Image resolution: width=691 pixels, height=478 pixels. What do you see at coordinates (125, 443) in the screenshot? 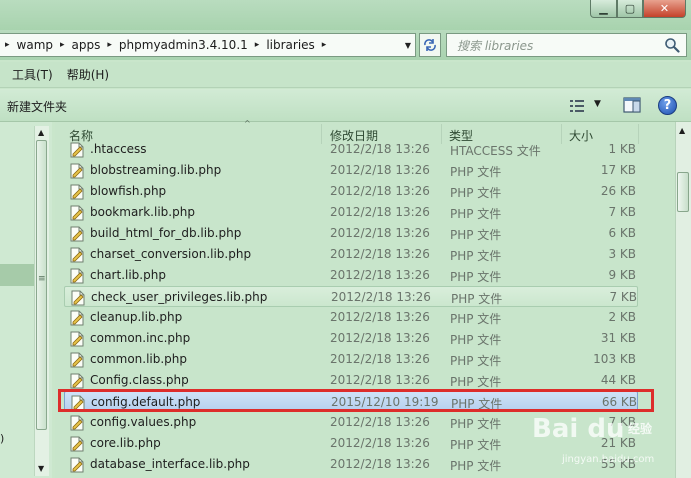
I see `file-name: core.lib.php` at bounding box center [125, 443].